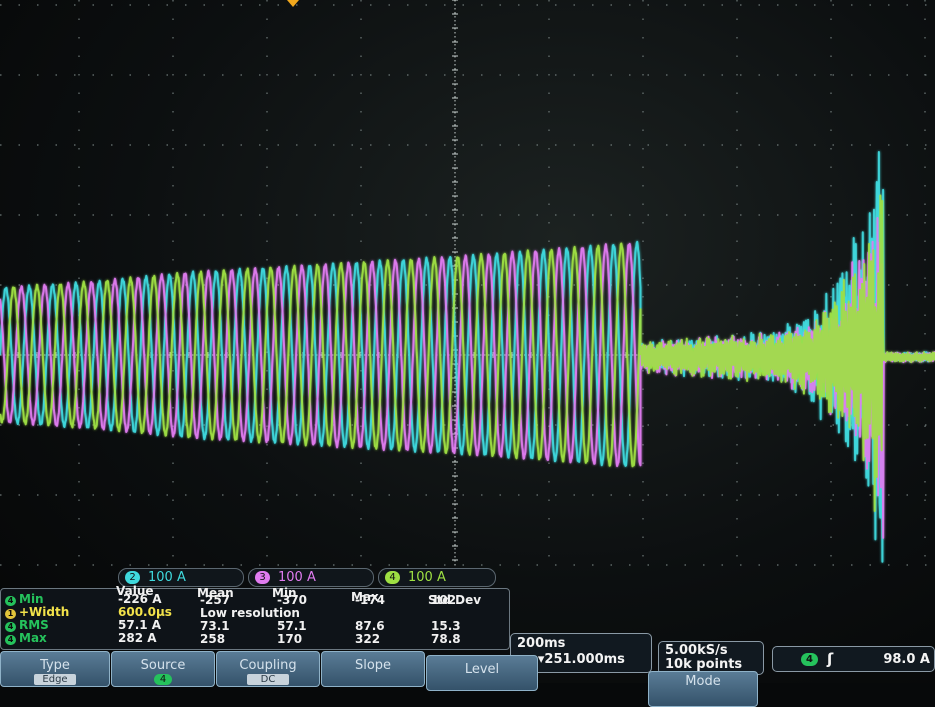 The height and width of the screenshot is (707, 935). I want to click on measurement-value: 600.0µs, so click(145, 612).